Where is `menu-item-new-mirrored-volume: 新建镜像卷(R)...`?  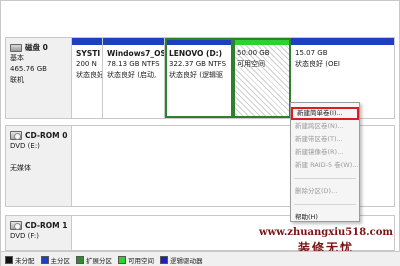
menu-item-new-mirrored-volume: 新建镜像卷(R)... is located at coordinates (325, 152).